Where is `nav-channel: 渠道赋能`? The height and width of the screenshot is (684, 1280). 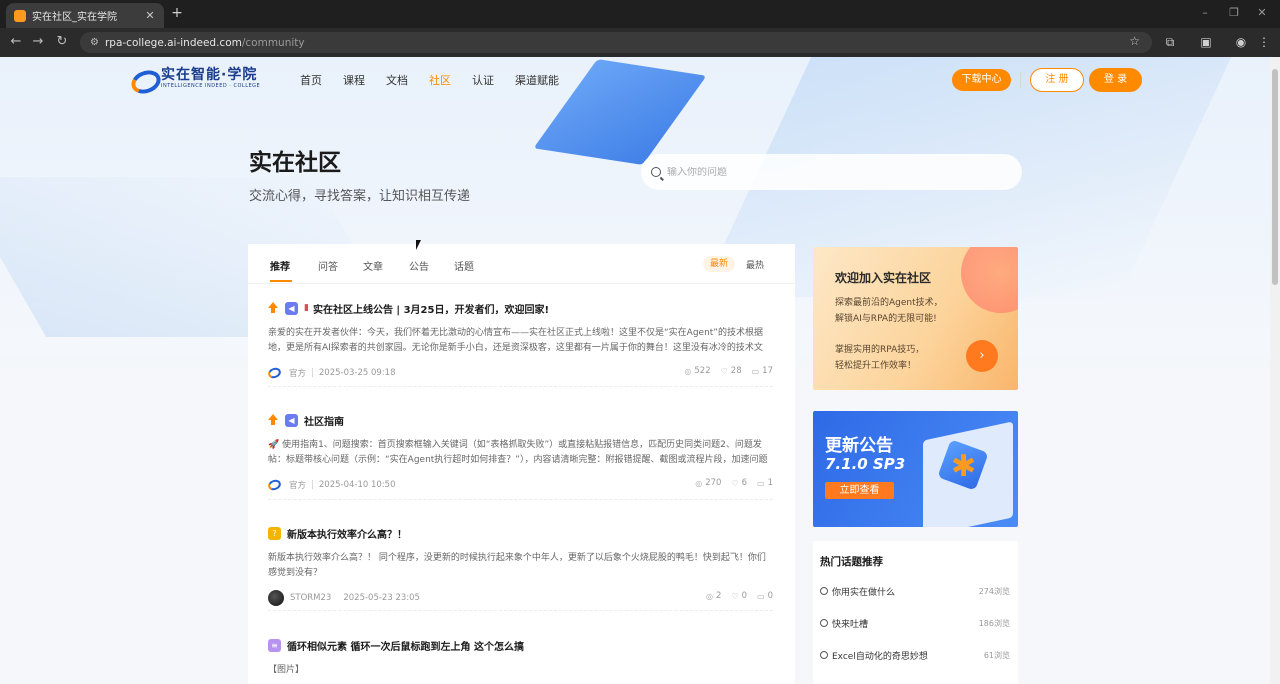 nav-channel: 渠道赋能 is located at coordinates (537, 80).